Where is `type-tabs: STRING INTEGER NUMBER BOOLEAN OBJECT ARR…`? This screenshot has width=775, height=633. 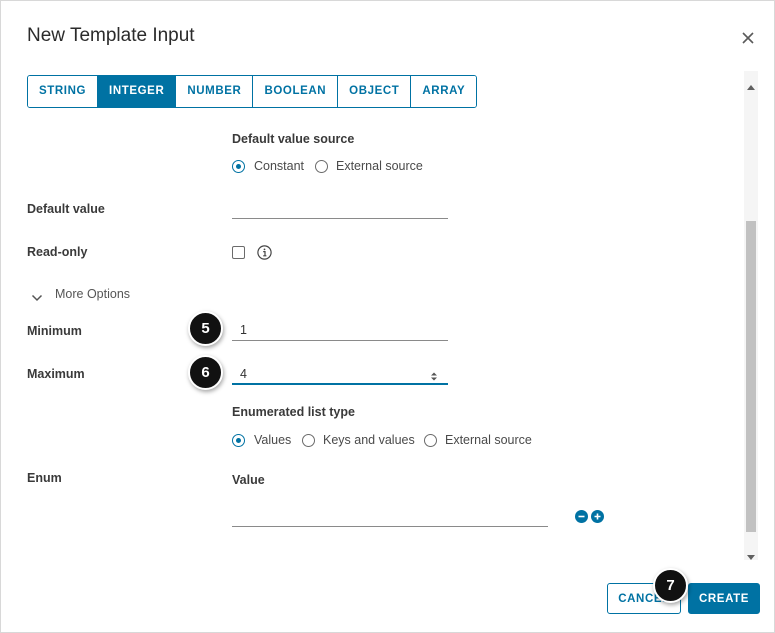
type-tabs: STRING INTEGER NUMBER BOOLEAN OBJECT ARR… is located at coordinates (252, 91).